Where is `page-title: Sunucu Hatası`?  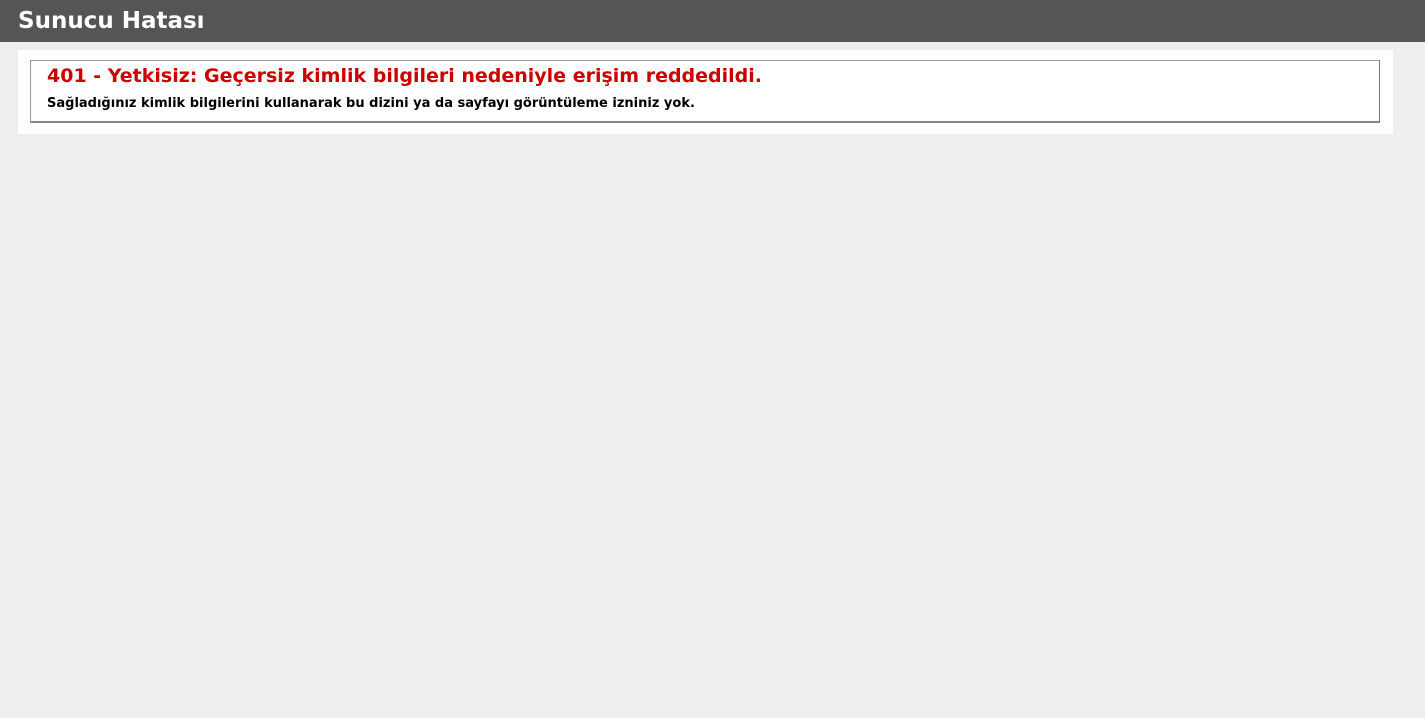
page-title: Sunucu Hatası is located at coordinates (111, 20).